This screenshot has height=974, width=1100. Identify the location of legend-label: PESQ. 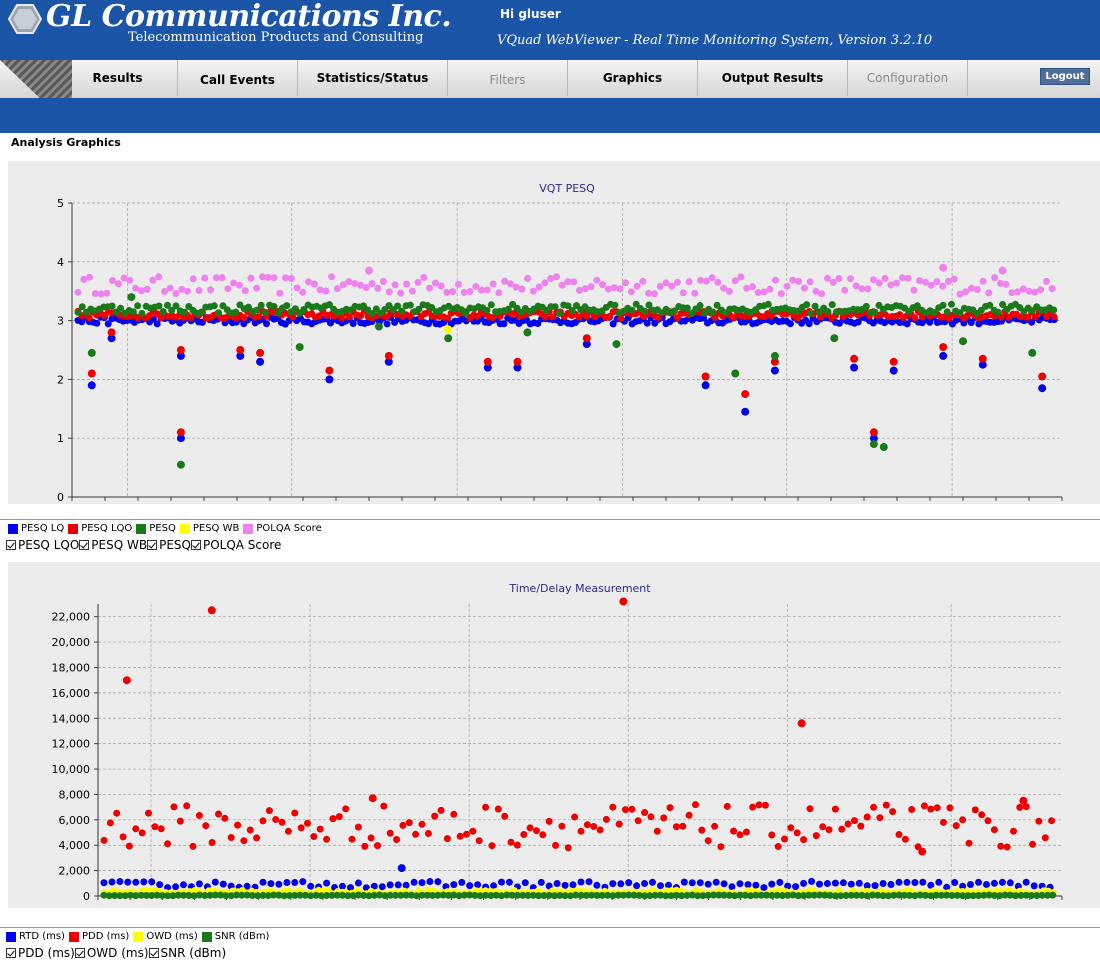
(162, 528).